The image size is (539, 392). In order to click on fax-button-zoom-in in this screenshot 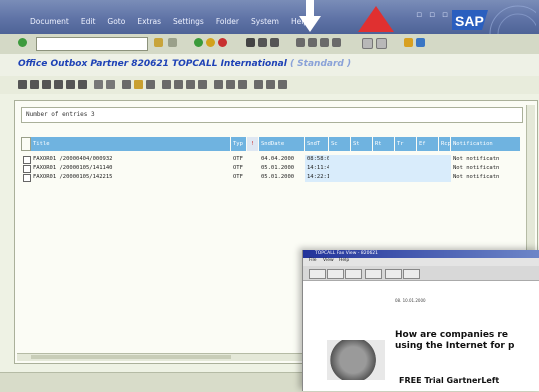, I will do `click(353, 274)`.